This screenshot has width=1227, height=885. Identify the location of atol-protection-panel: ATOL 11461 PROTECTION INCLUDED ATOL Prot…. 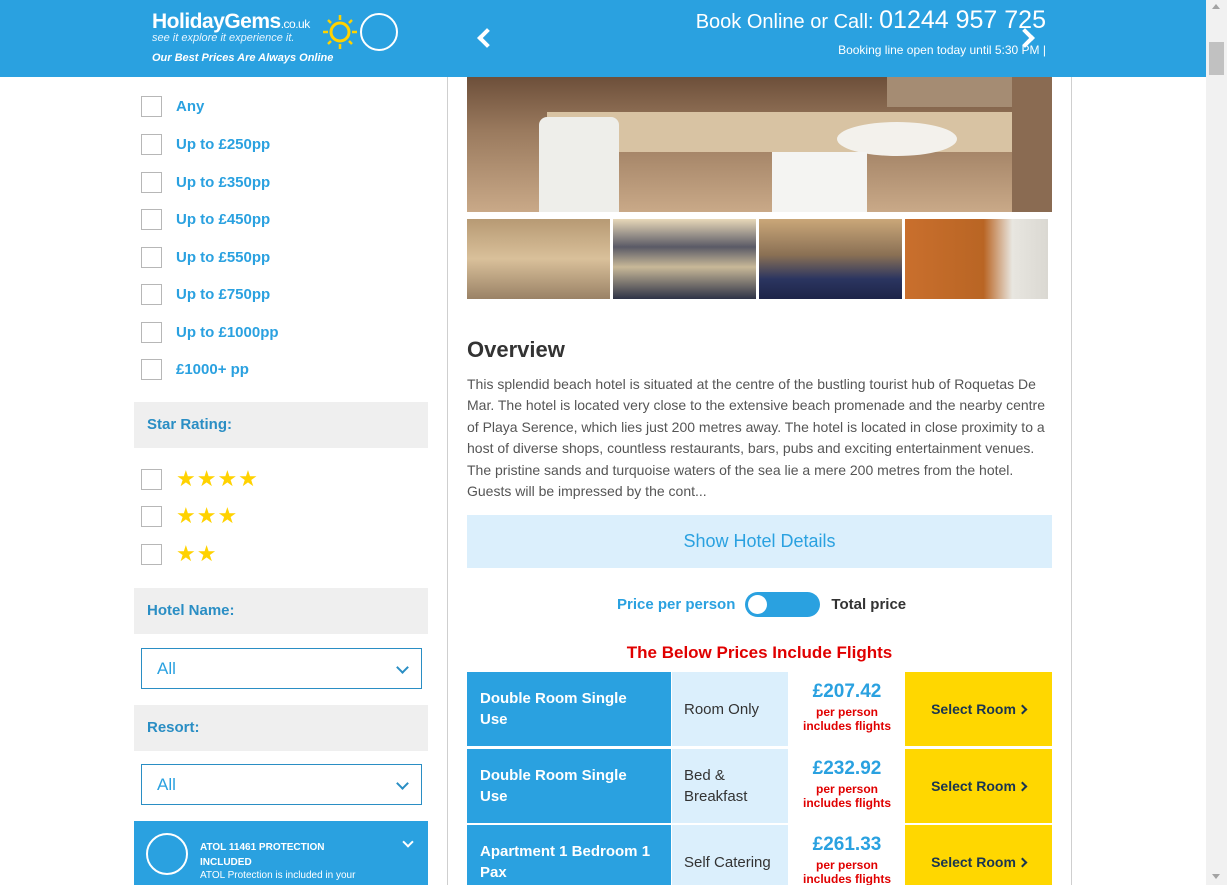
(281, 853).